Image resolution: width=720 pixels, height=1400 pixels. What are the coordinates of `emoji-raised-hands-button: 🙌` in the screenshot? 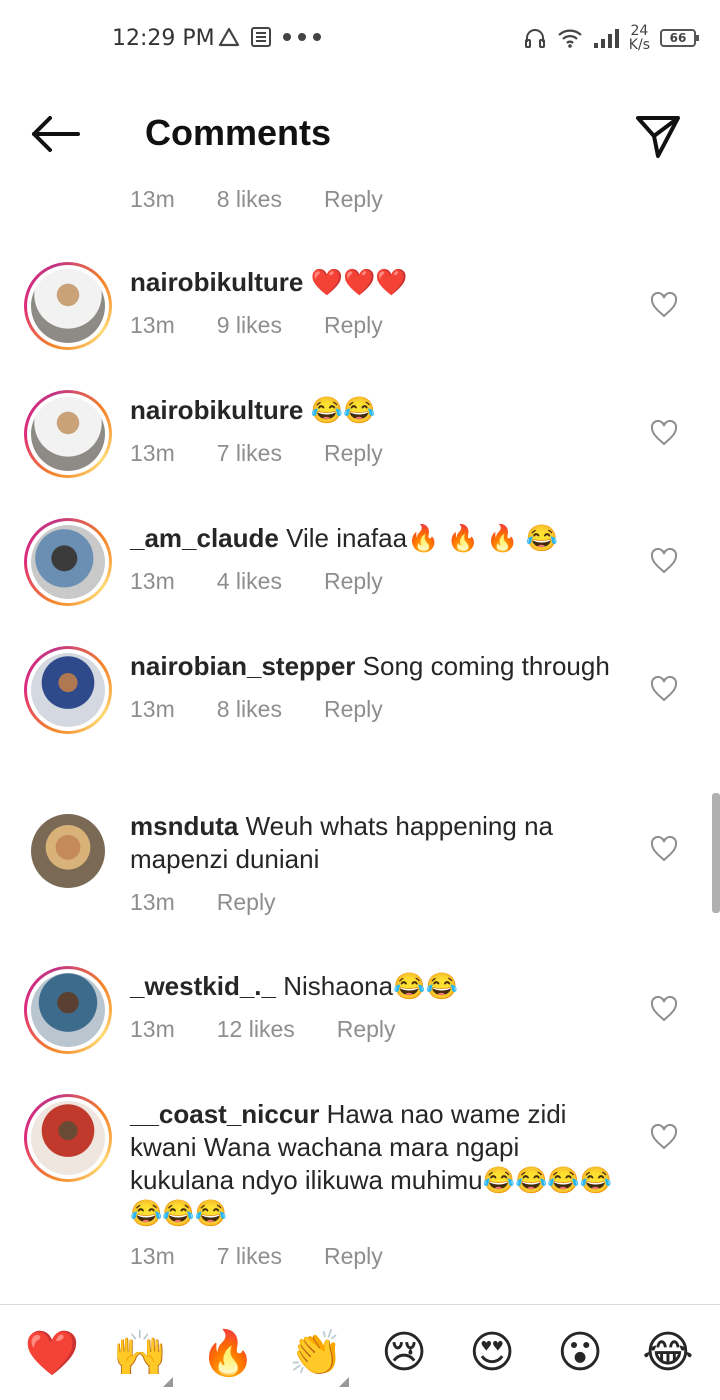 It's located at (140, 1357).